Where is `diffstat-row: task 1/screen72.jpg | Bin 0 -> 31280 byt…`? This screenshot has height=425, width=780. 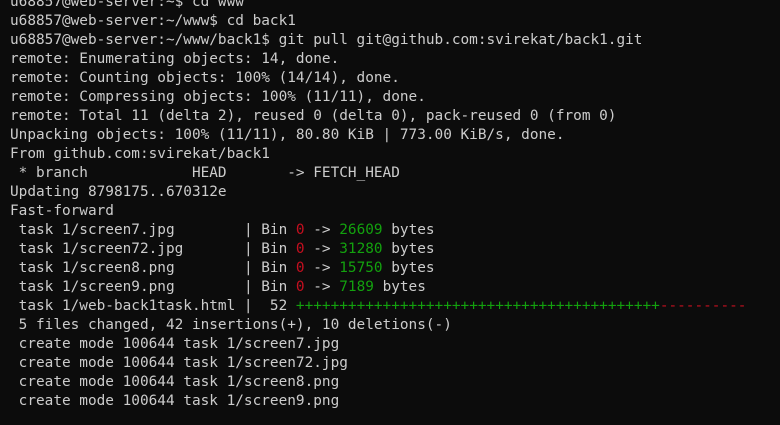 diffstat-row: task 1/screen72.jpg | Bin 0 -> 31280 byt… is located at coordinates (395, 249).